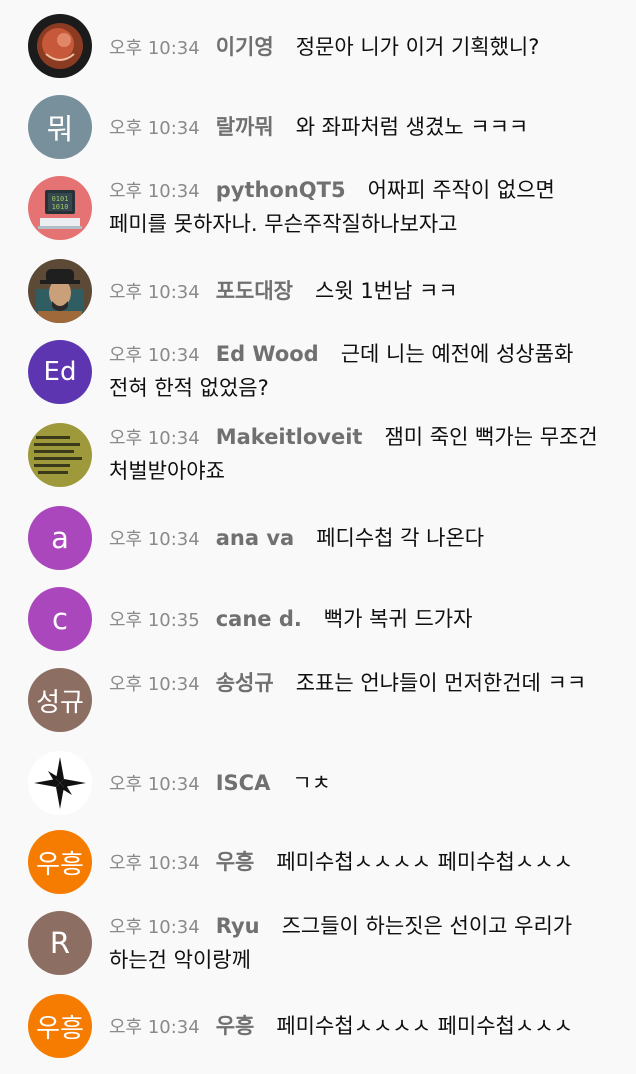 Image resolution: width=636 pixels, height=1074 pixels. What do you see at coordinates (386, 291) in the screenshot?
I see `message-text: 스윗 1번남 ㅋㅋ` at bounding box center [386, 291].